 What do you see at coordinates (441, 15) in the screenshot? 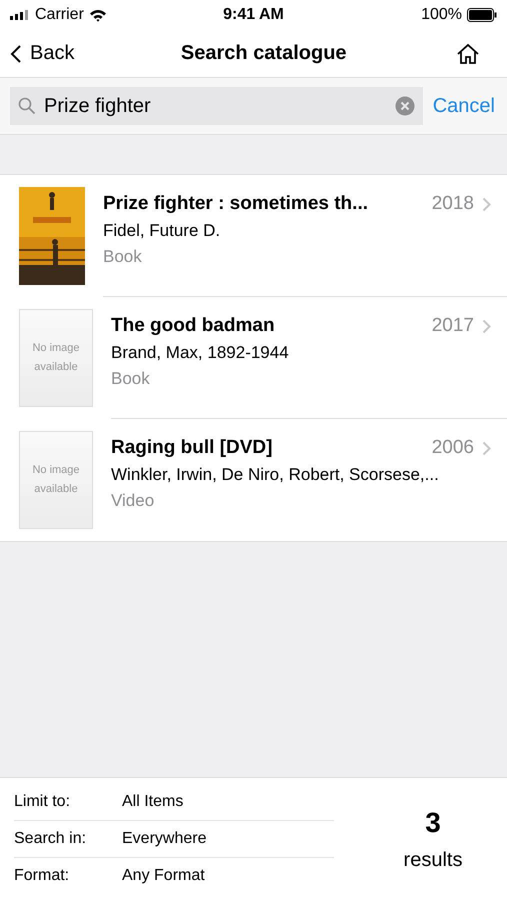
I see `battery-percent: 100%` at bounding box center [441, 15].